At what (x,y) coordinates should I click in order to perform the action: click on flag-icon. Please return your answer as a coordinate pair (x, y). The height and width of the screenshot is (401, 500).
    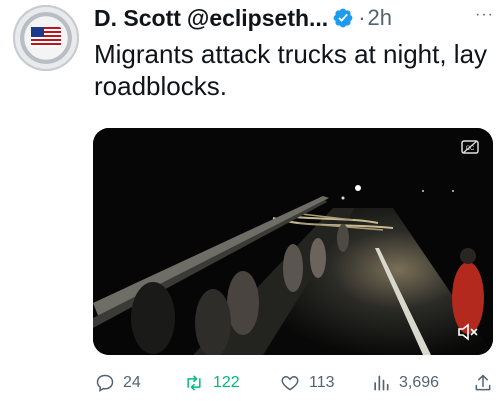
    Looking at the image, I should click on (46, 37).